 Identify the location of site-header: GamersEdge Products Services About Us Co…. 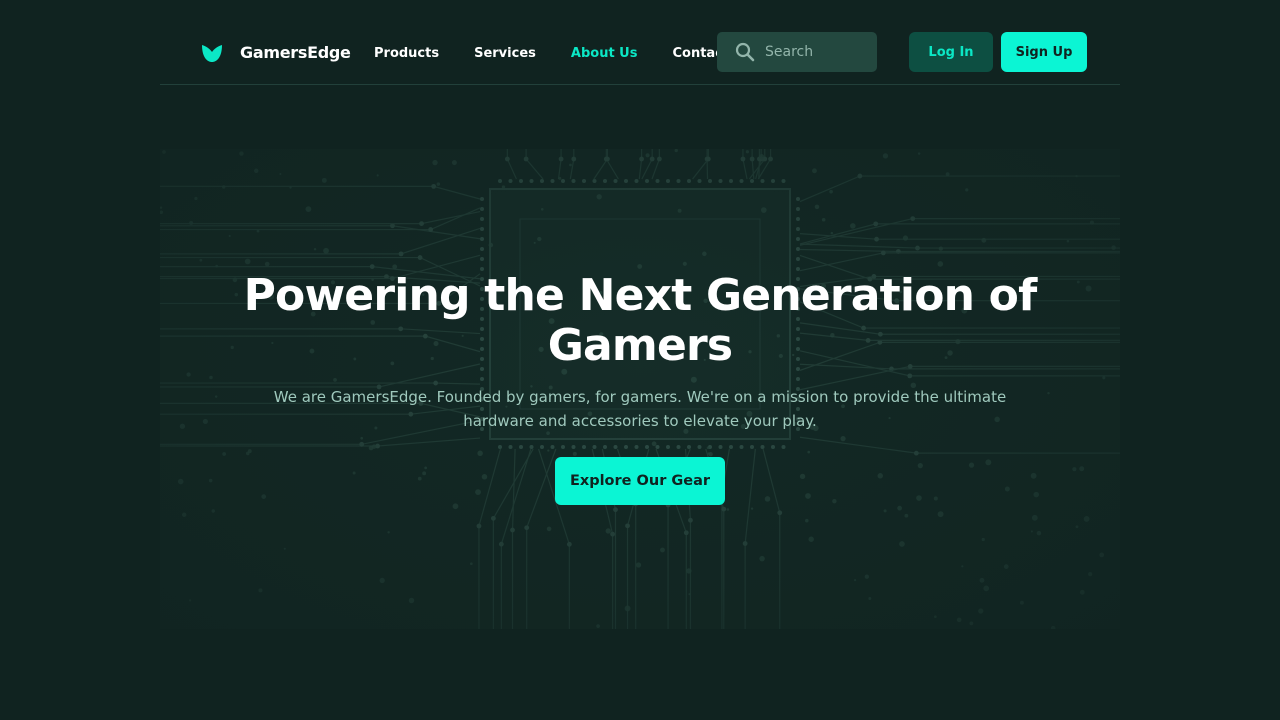
(640, 42).